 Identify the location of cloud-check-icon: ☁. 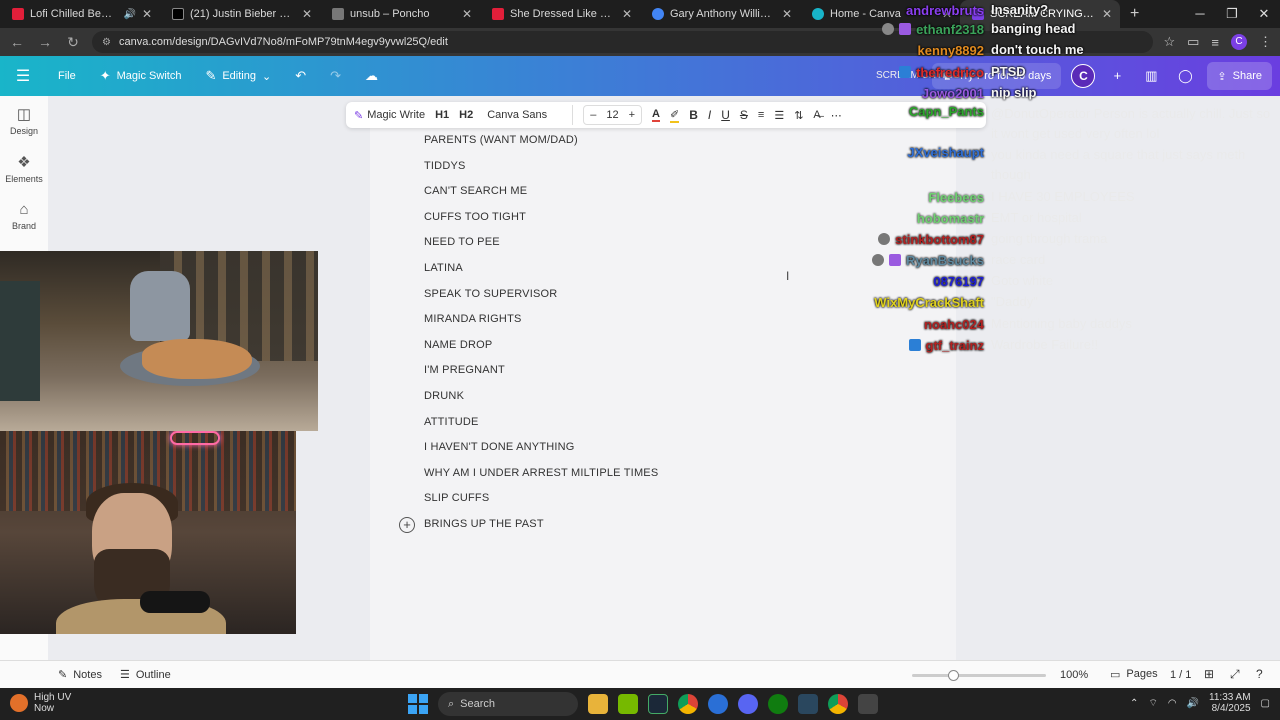
(372, 75).